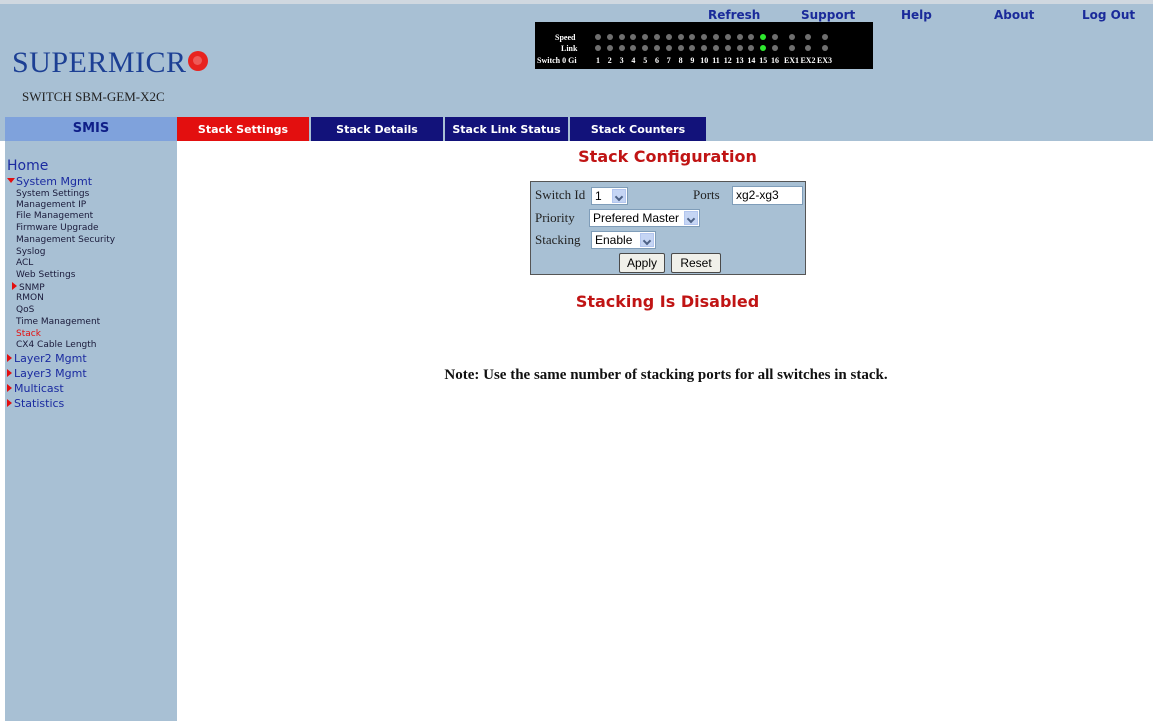 Image resolution: width=1153 pixels, height=721 pixels. I want to click on reset-button: Reset, so click(696, 263).